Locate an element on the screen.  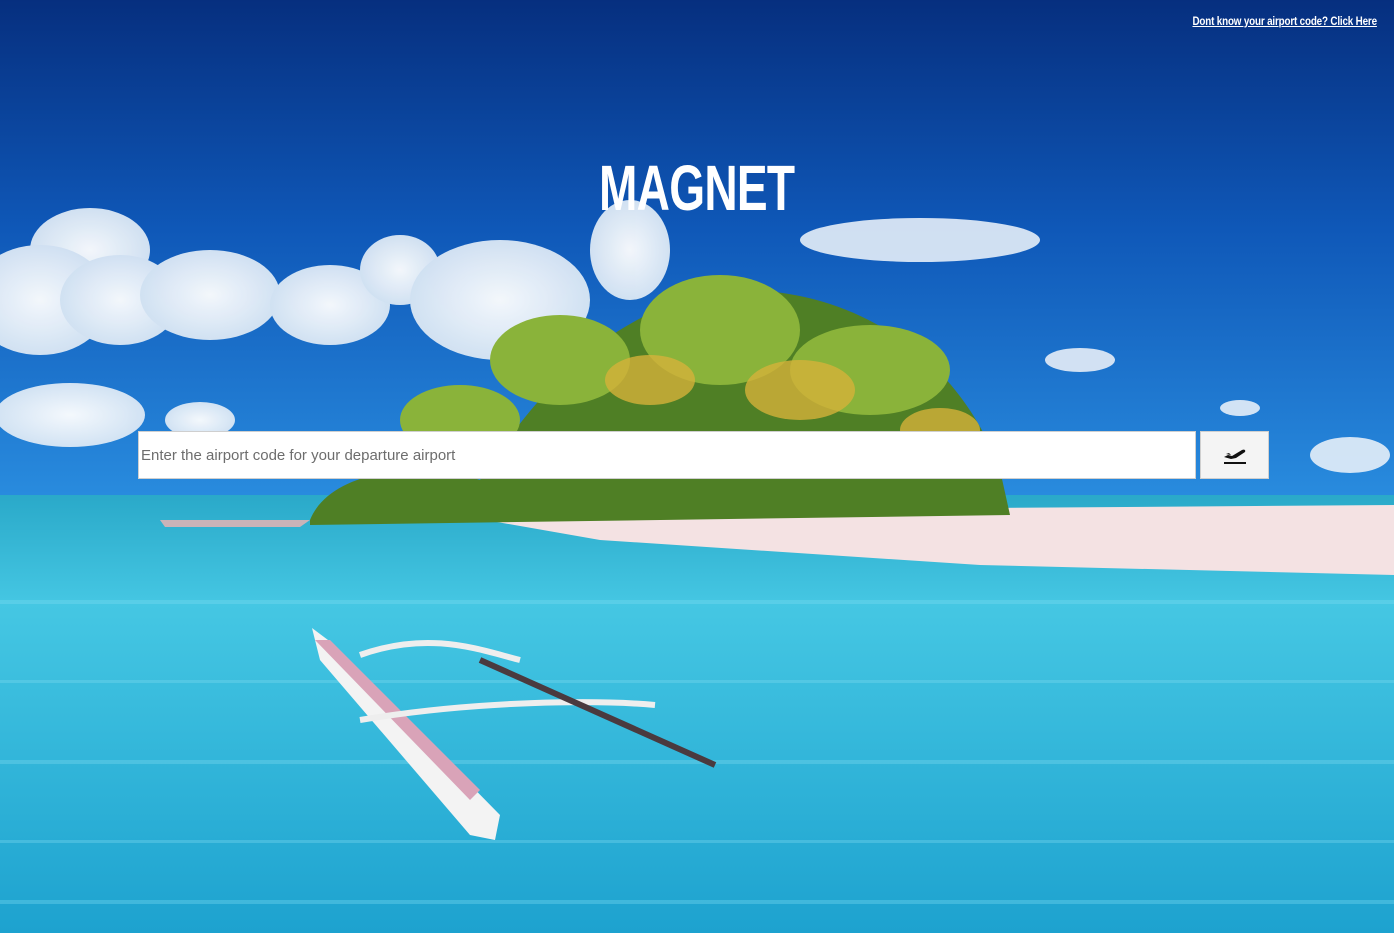
departure-search-bar is located at coordinates (703, 455).